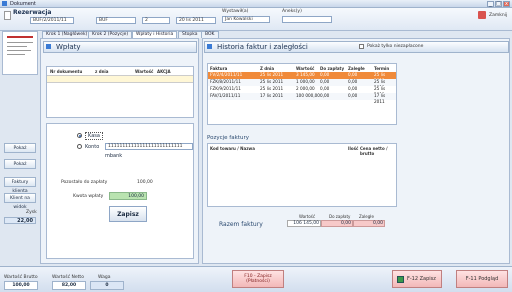  Describe the element at coordinates (67, 34) in the screenshot. I see `tab-step1: Krok 1 (Nagłówek)` at that location.